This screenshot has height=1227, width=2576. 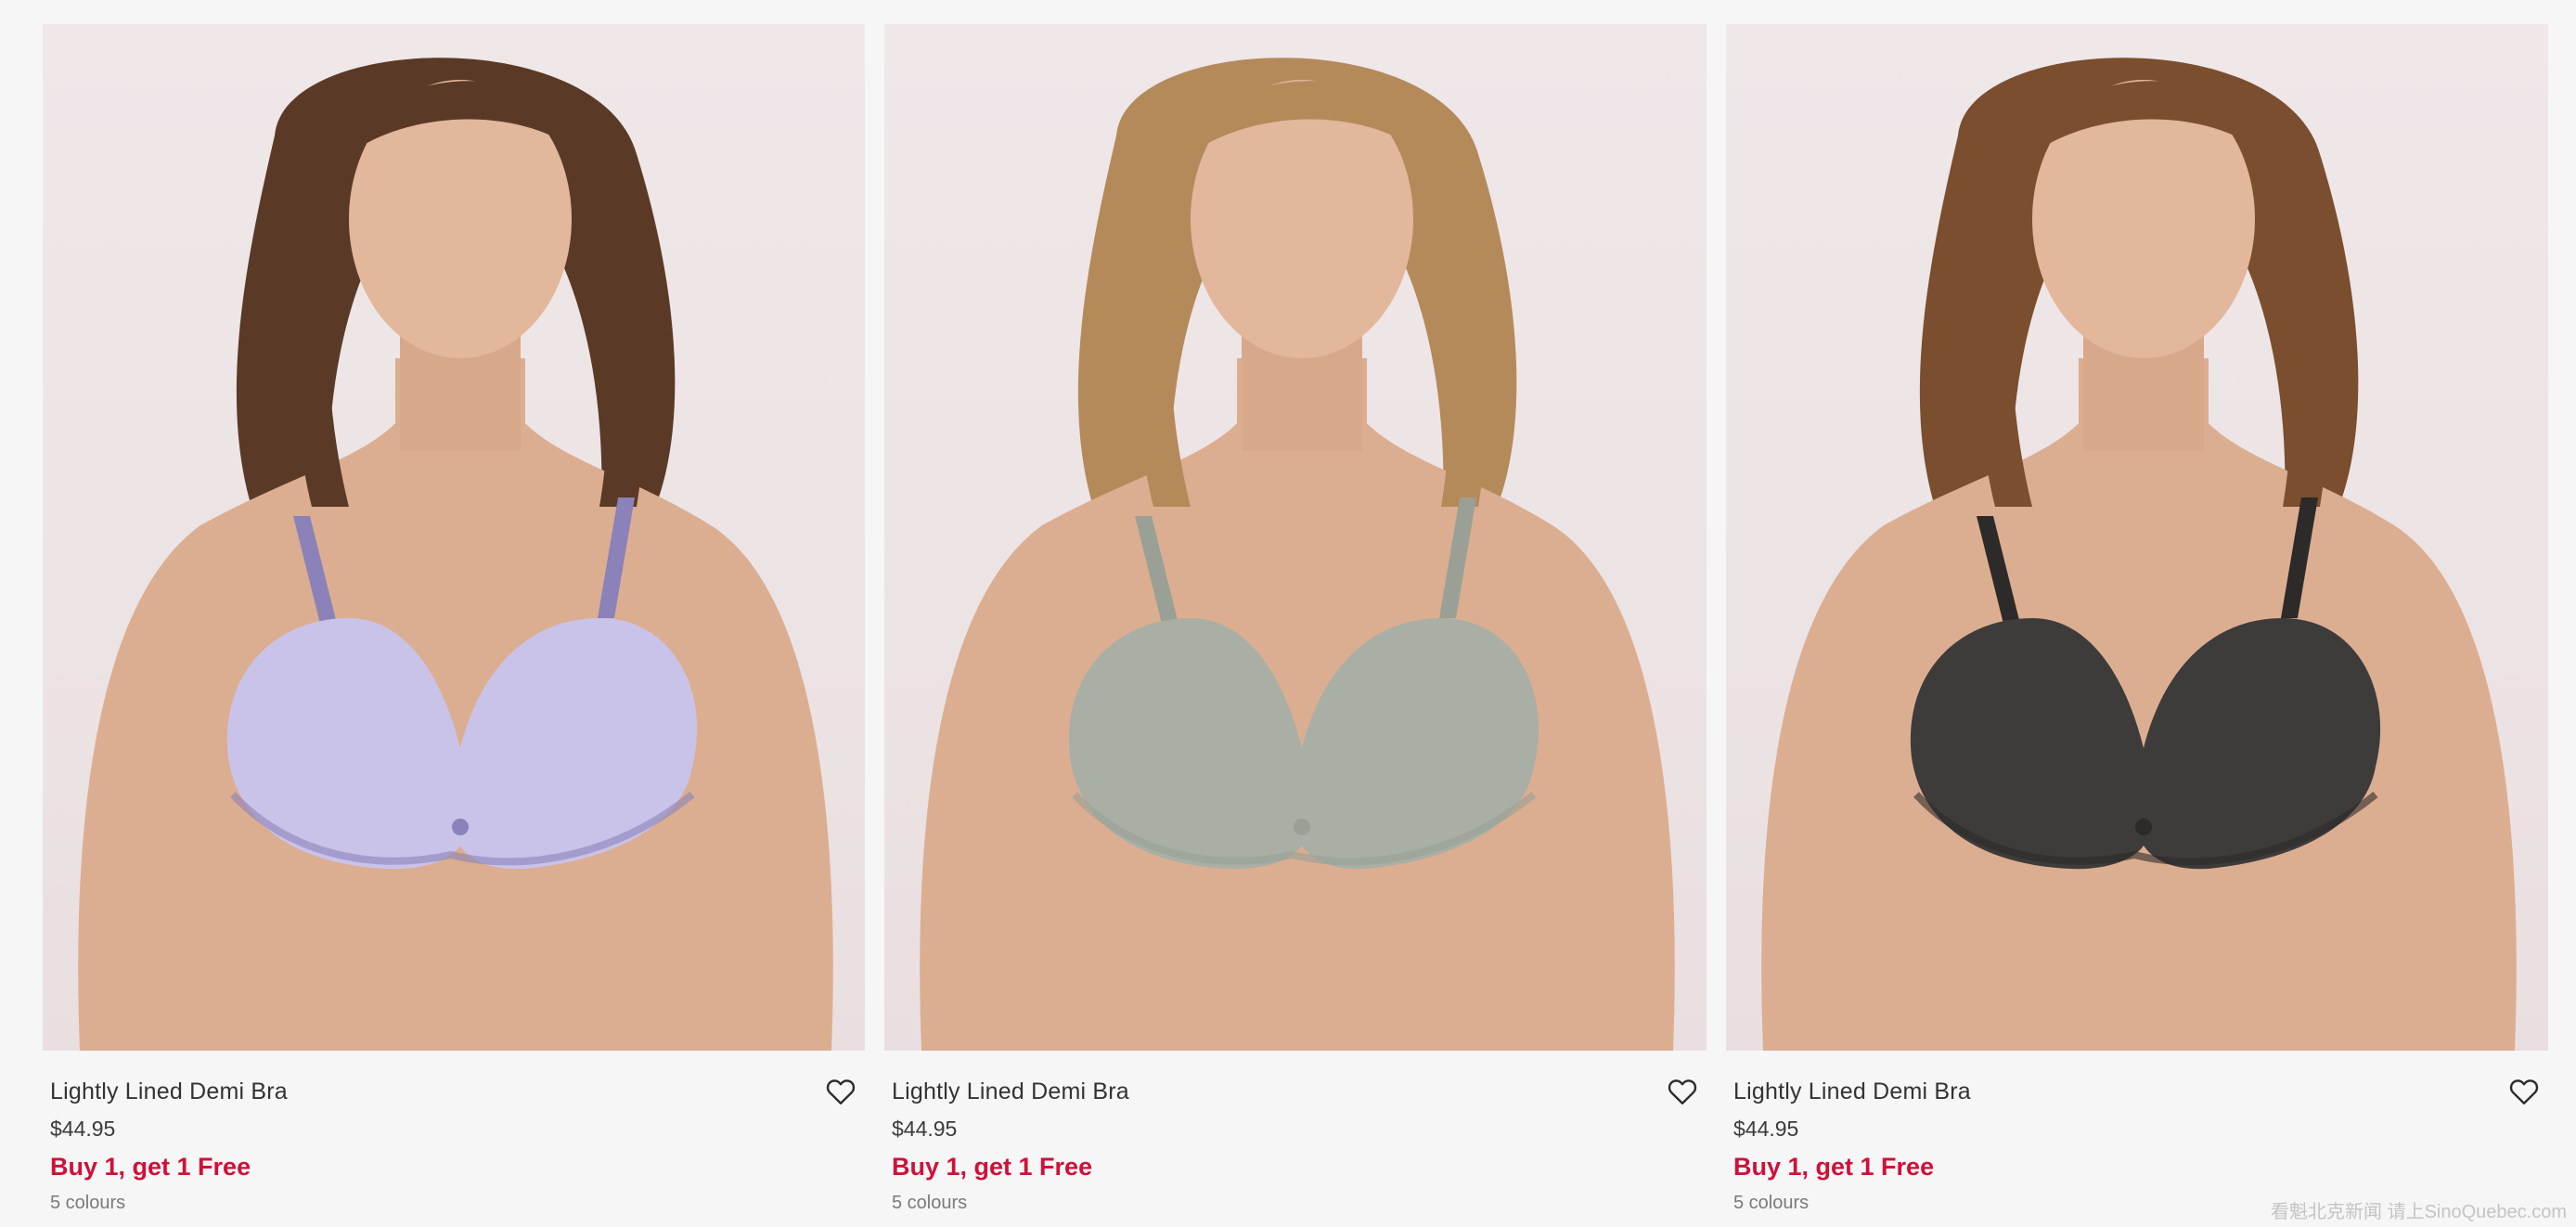 I want to click on watermark: 看魁北克新闻 请上SinoQuebec.com, so click(x=2419, y=1212).